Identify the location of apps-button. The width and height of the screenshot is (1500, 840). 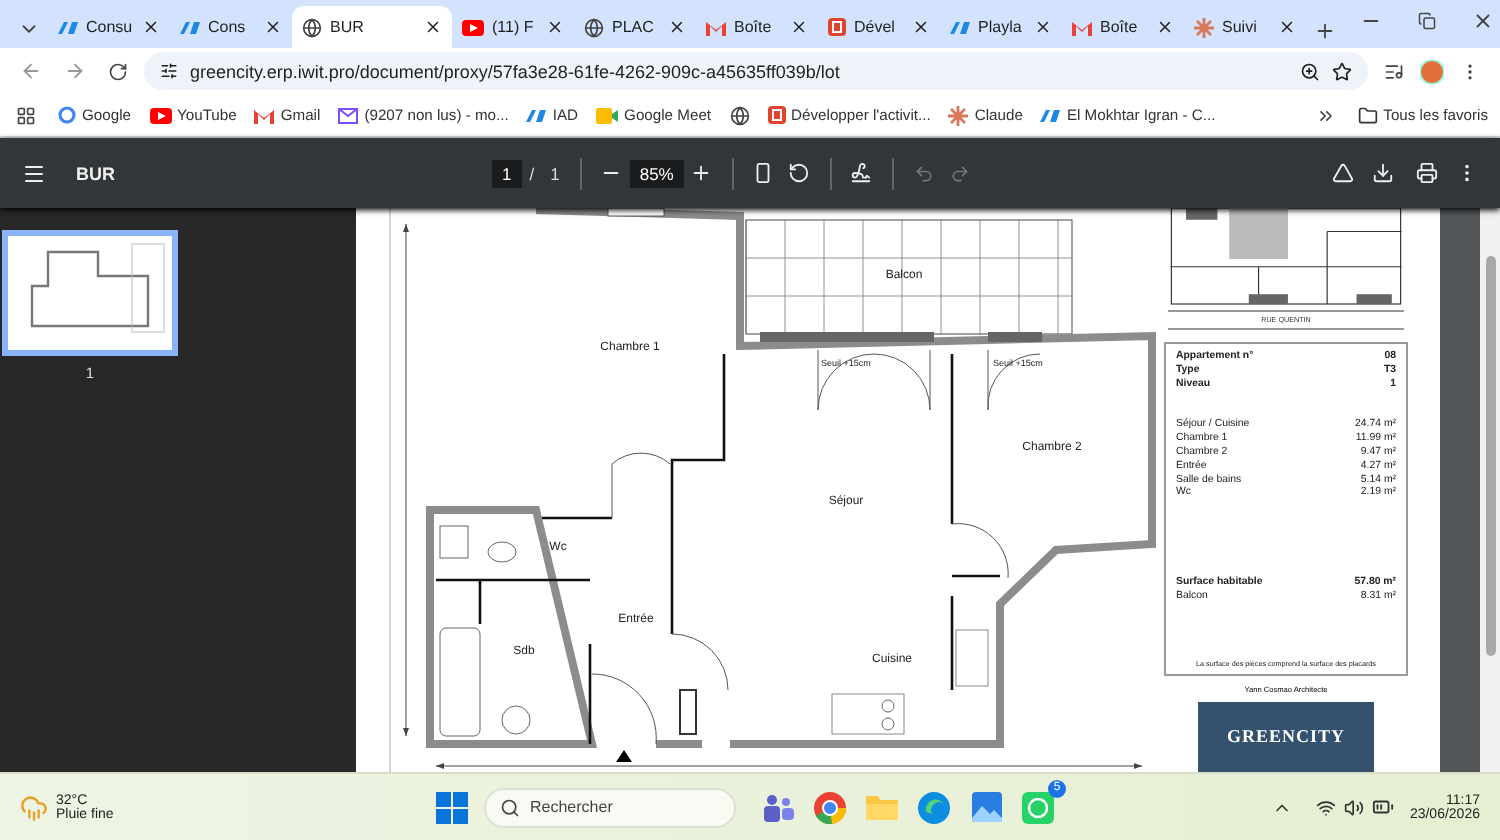
(26, 115).